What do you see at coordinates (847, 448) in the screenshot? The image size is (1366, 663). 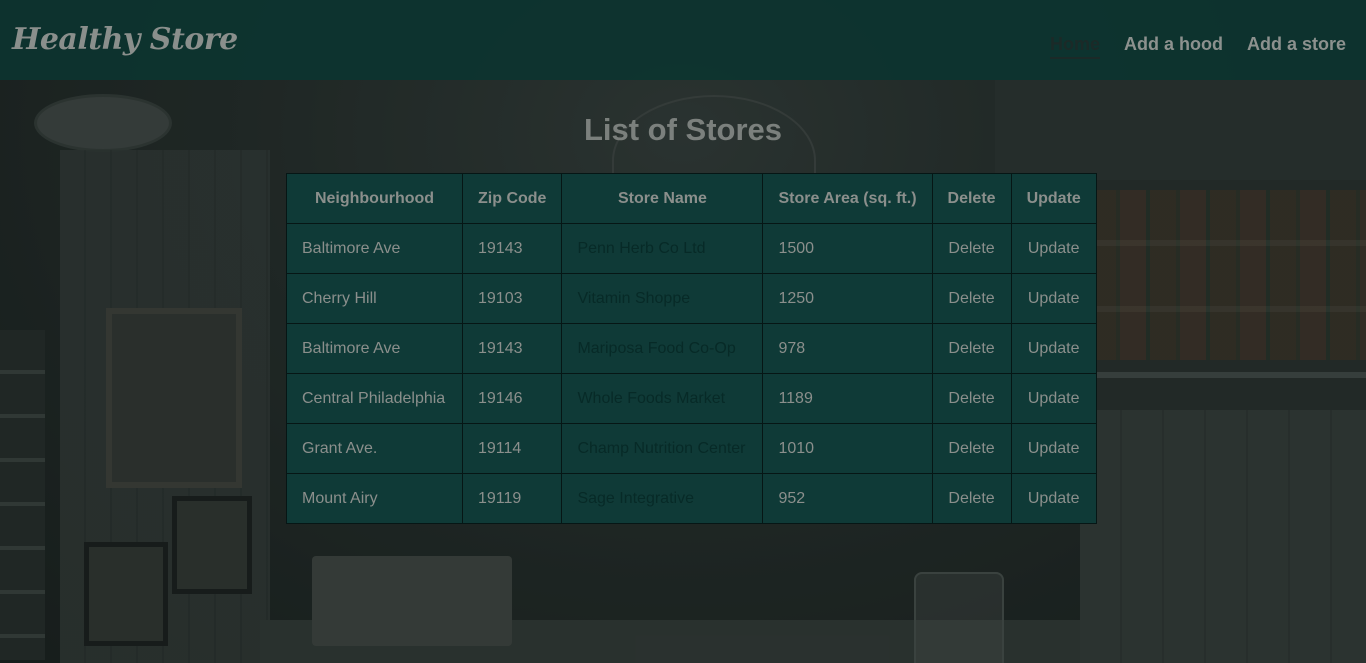 I see `cell-store-area: 1010` at bounding box center [847, 448].